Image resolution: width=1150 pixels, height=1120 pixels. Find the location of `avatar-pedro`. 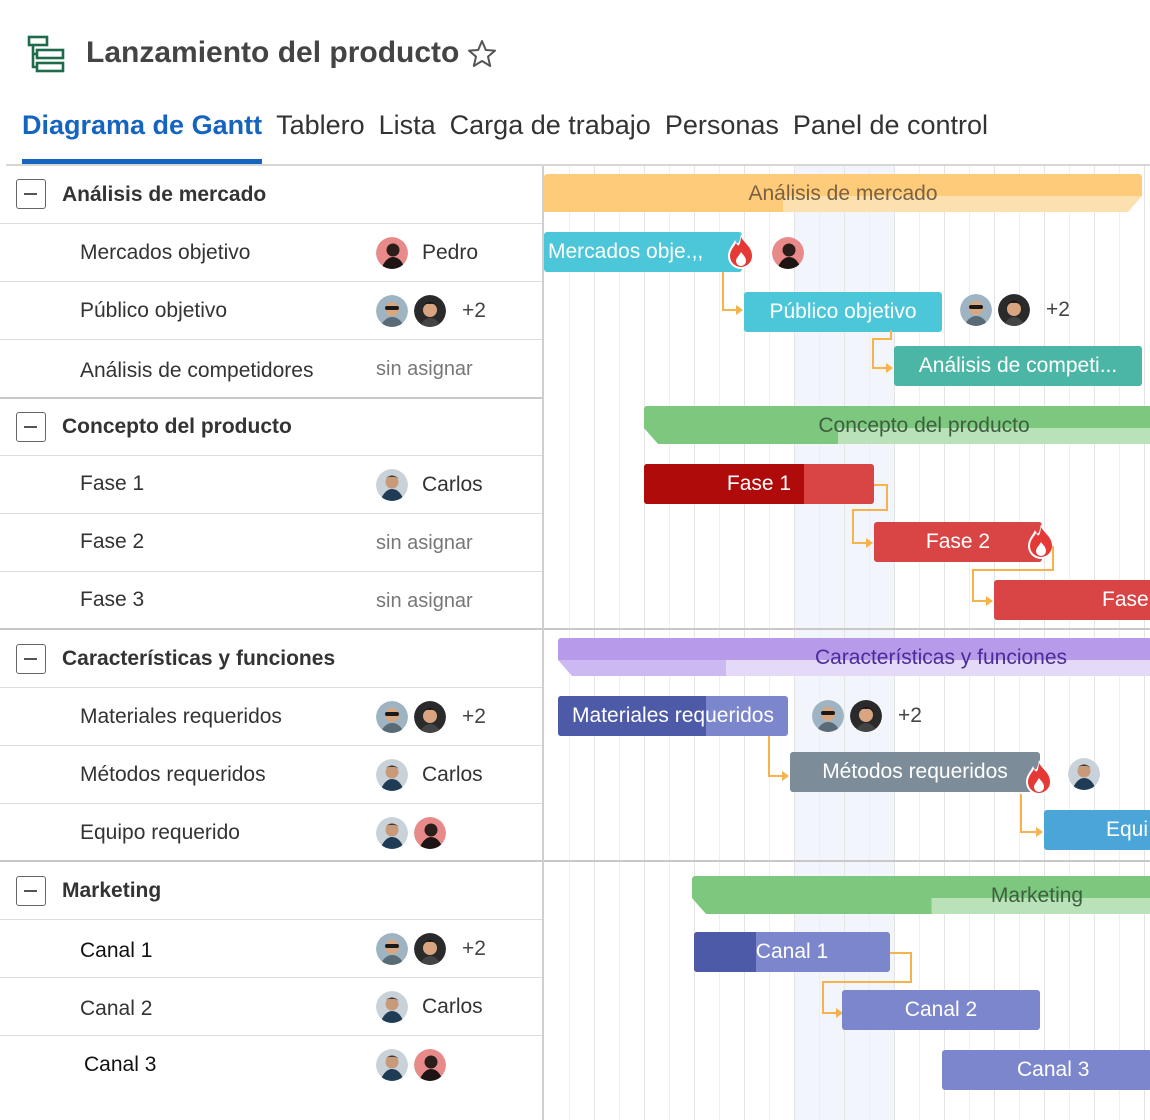

avatar-pedro is located at coordinates (430, 833).